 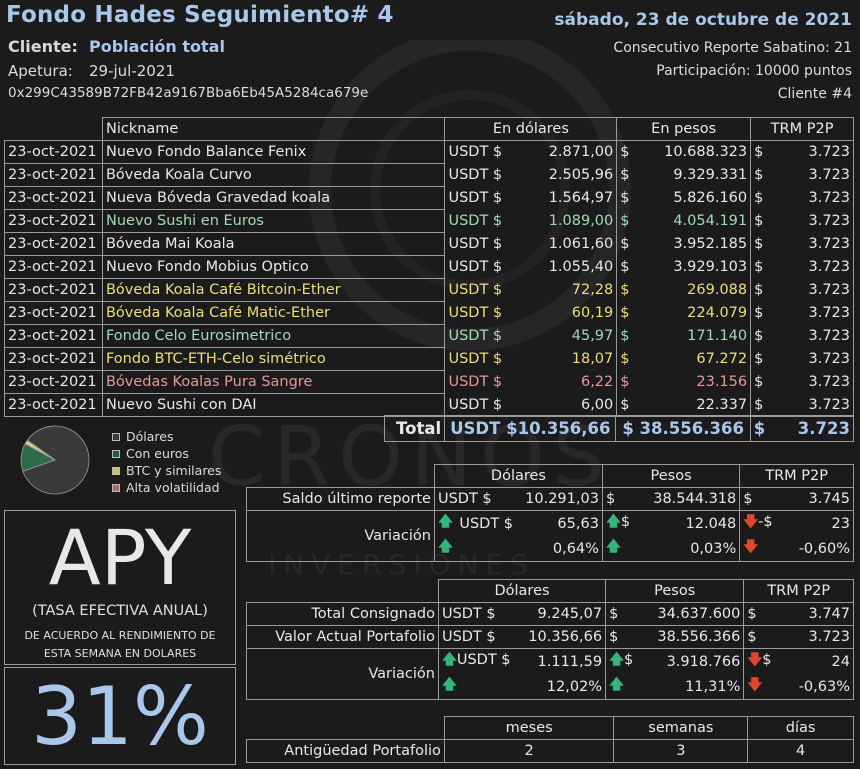 What do you see at coordinates (200, 15) in the screenshot?
I see `report-title: Fondo Hades Seguimiento# 4` at bounding box center [200, 15].